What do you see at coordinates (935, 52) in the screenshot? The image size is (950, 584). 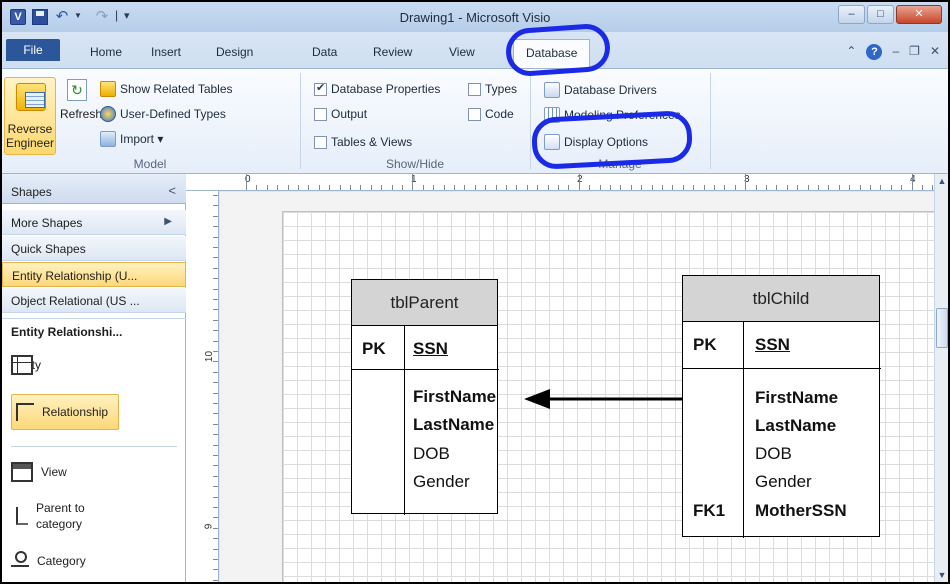 I see `doc-close-icon: ✕` at bounding box center [935, 52].